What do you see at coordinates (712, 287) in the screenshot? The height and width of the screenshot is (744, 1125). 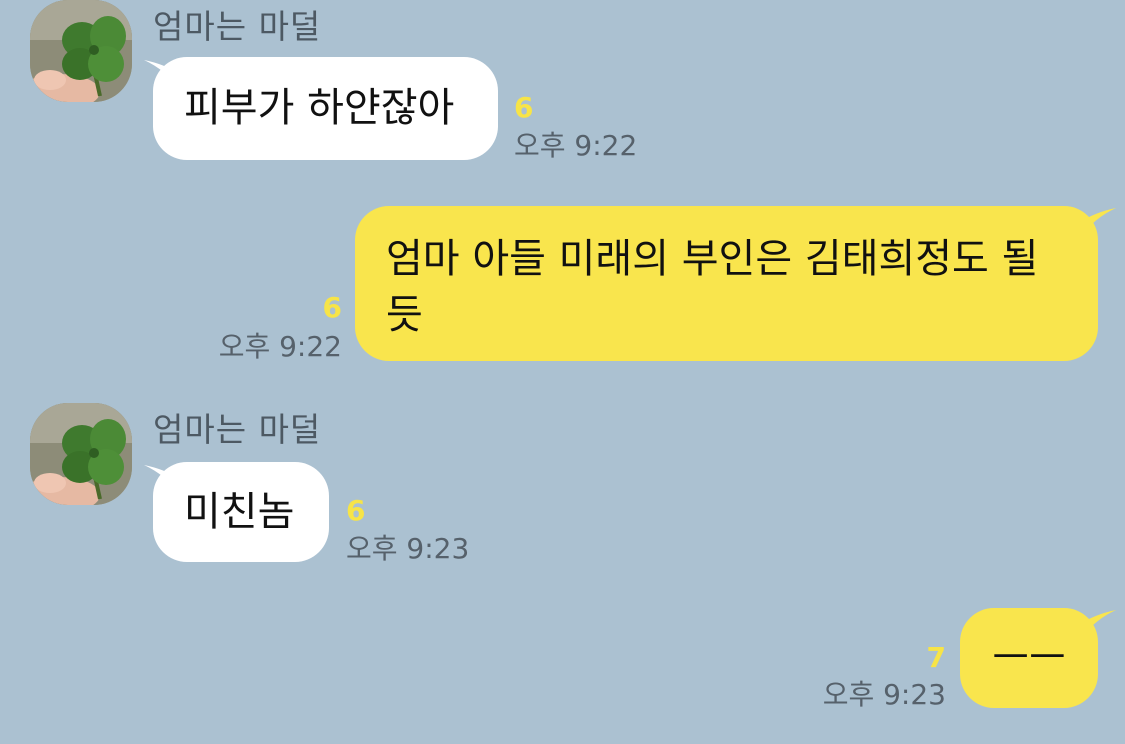 I see `message-text: 엄마 아들 미래의 부인은 김태희정도 될 듯` at bounding box center [712, 287].